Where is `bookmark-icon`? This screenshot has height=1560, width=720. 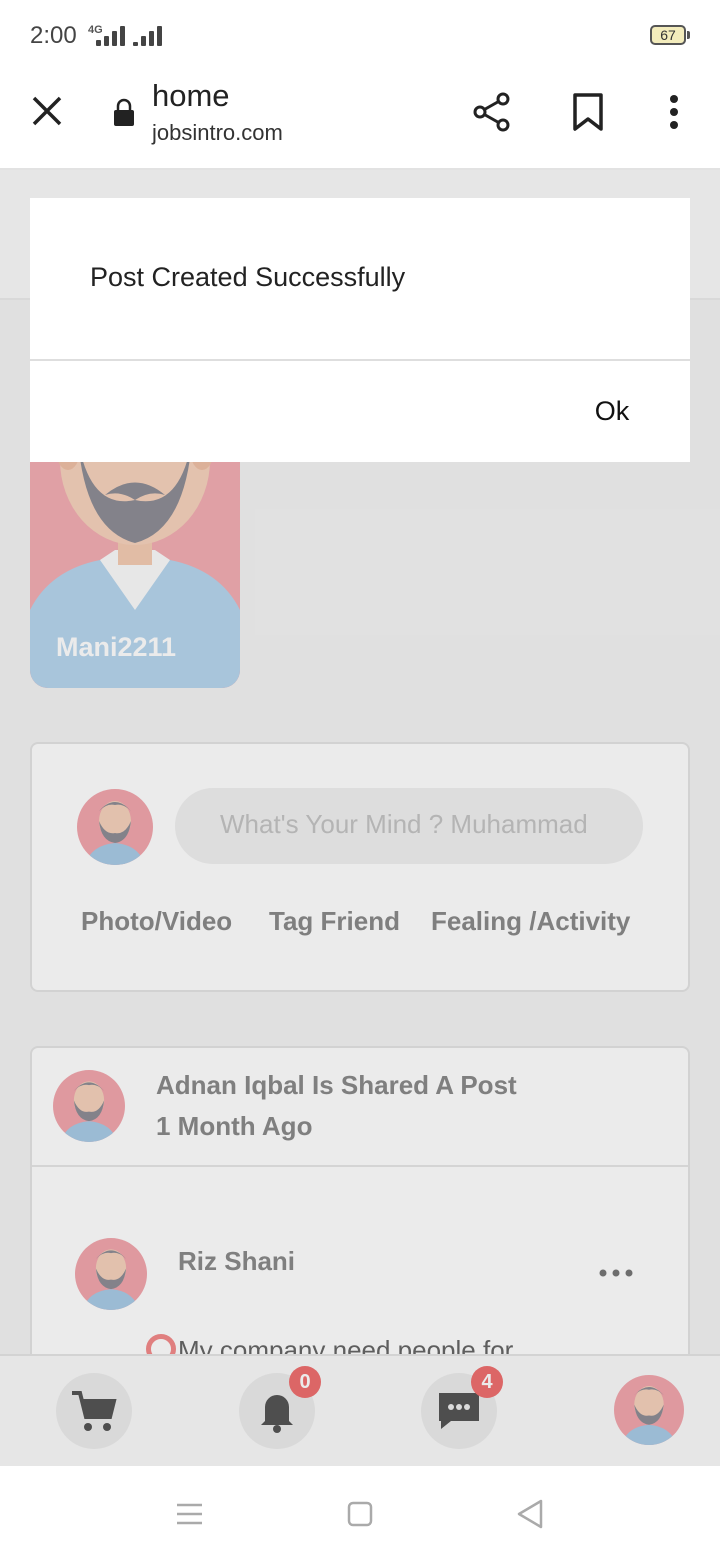 bookmark-icon is located at coordinates (588, 114).